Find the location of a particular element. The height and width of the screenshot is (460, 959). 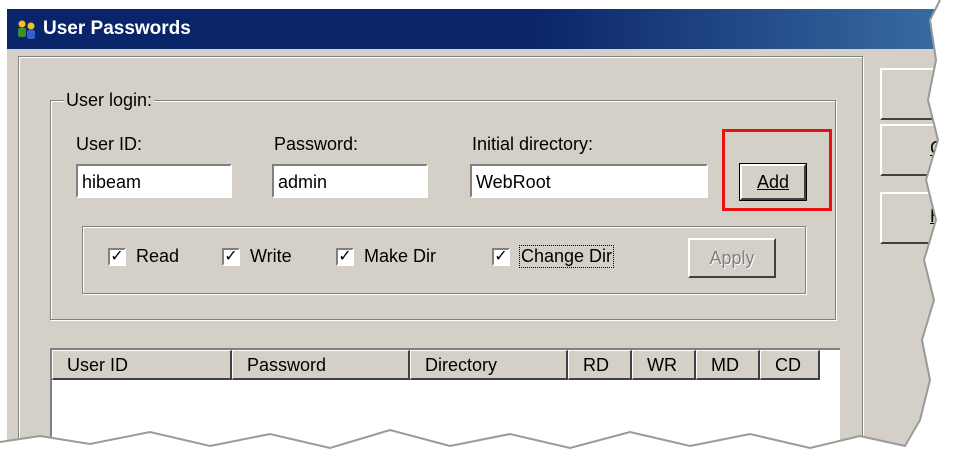

read-check-icon: ✓ is located at coordinates (117, 257).